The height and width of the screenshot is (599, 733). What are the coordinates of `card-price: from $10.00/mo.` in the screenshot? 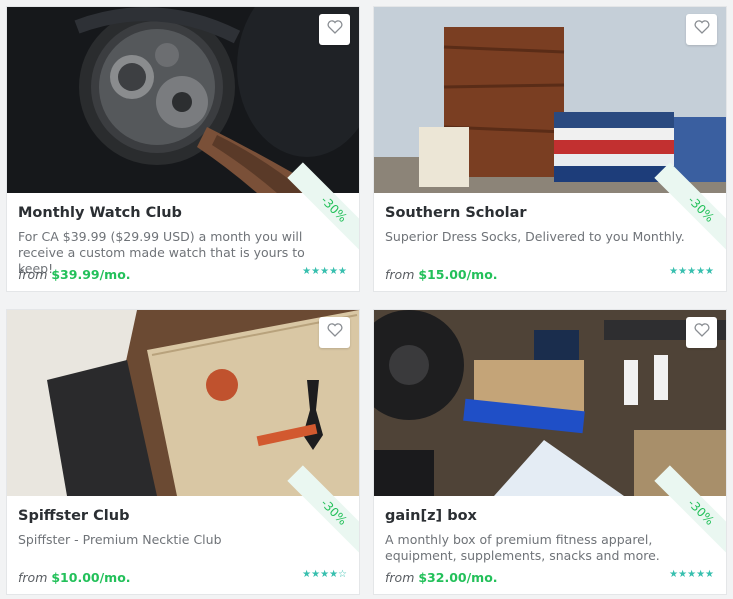 It's located at (74, 577).